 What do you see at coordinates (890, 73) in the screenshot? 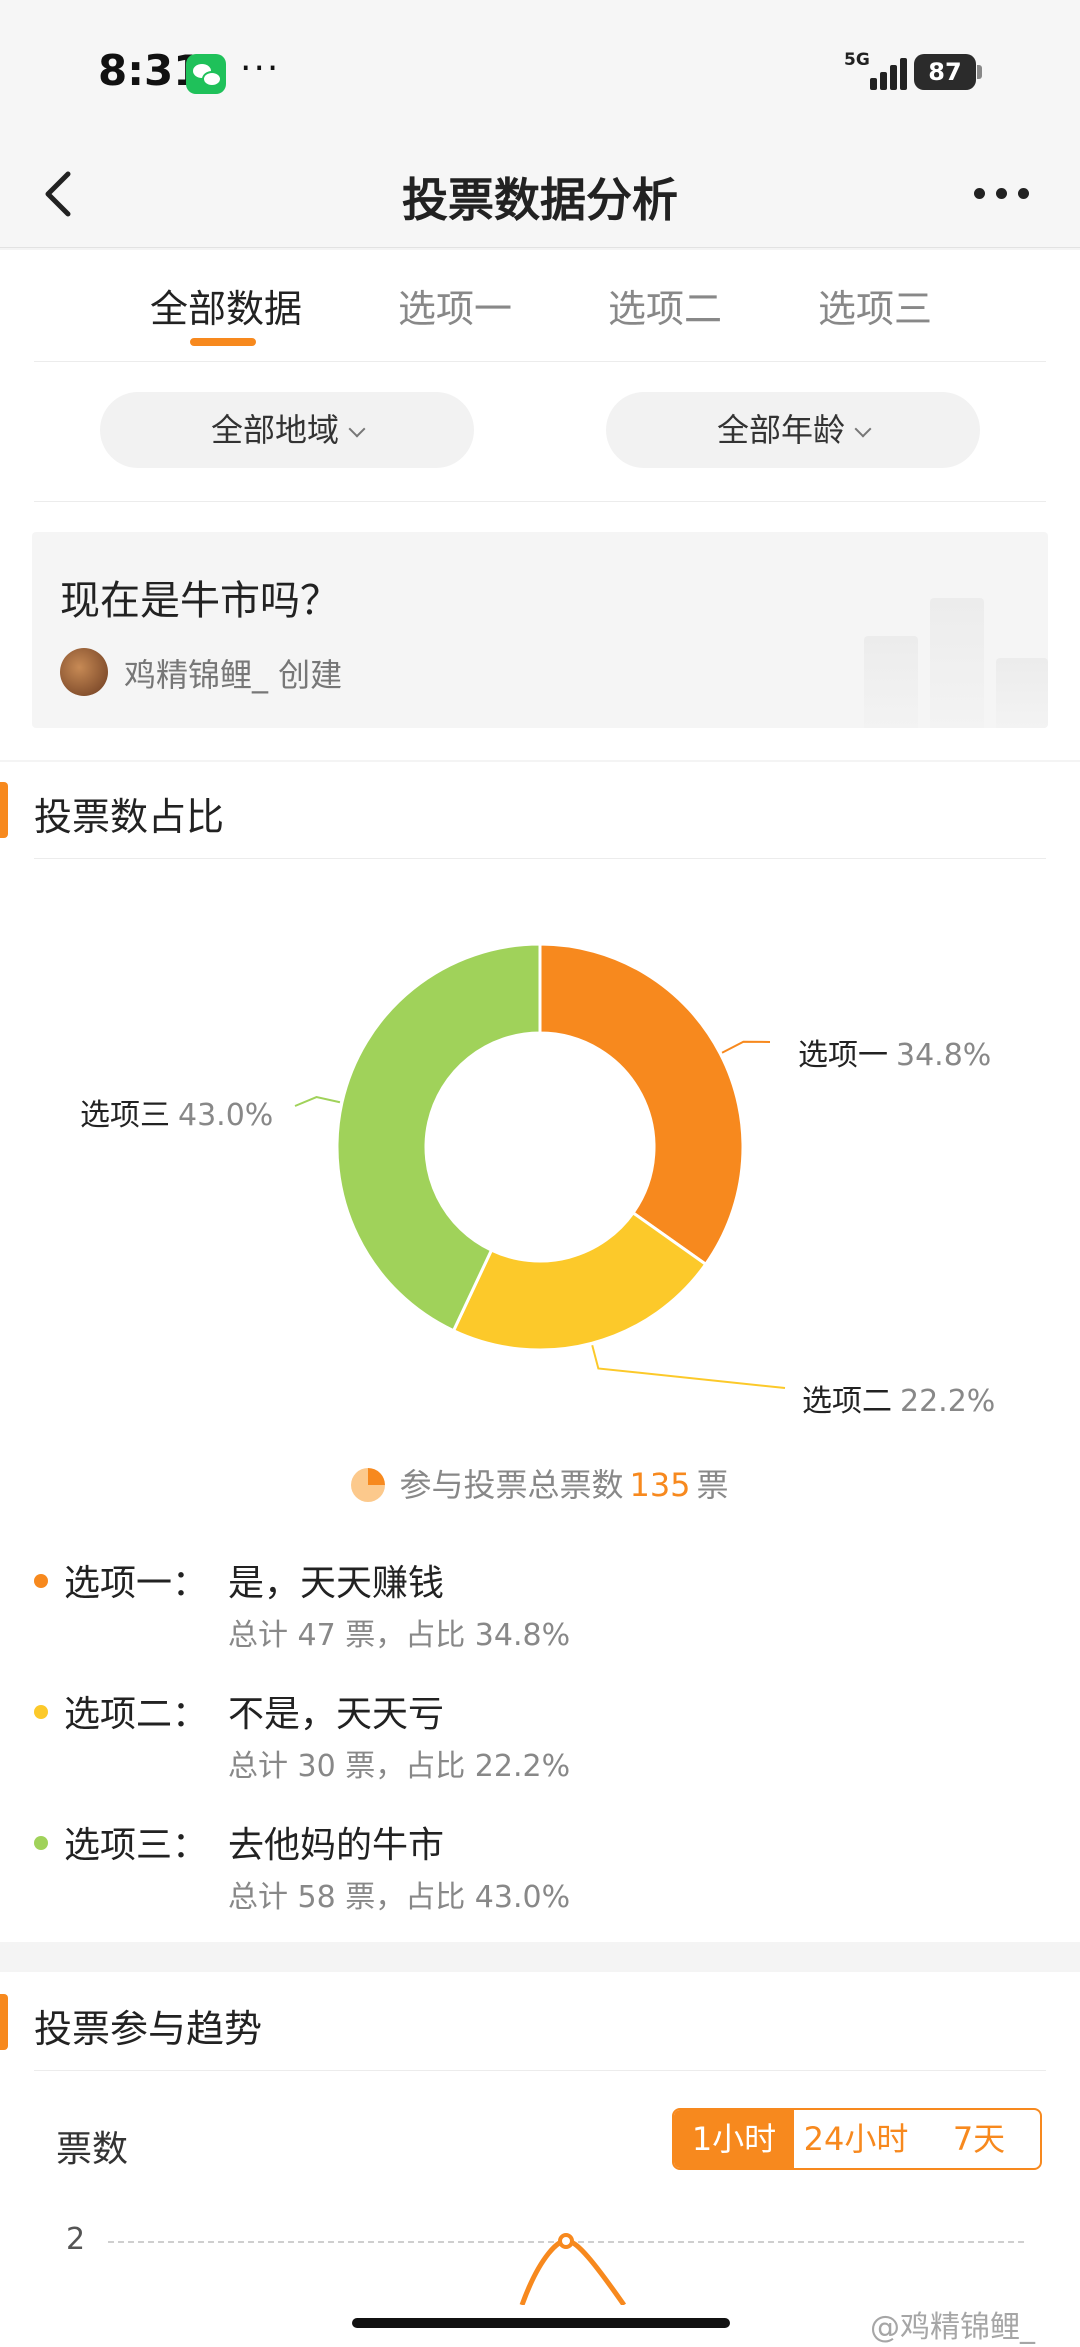
I see `signal-icon` at bounding box center [890, 73].